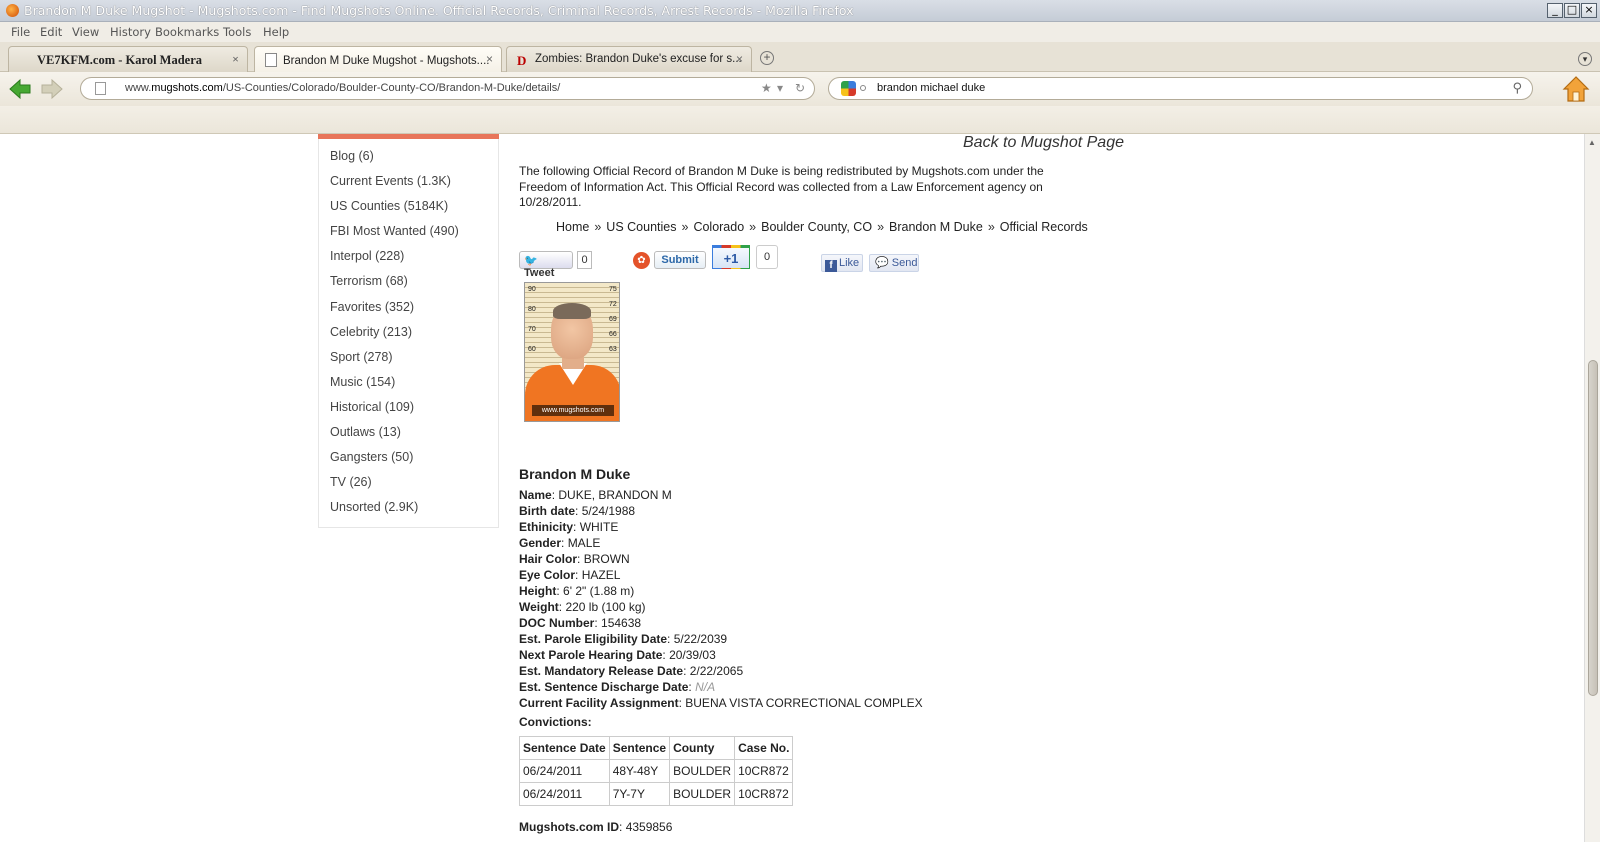 Image resolution: width=1600 pixels, height=842 pixels. Describe the element at coordinates (1592, 142) in the screenshot. I see `scroll-up-arrow-icon: ▲` at that location.